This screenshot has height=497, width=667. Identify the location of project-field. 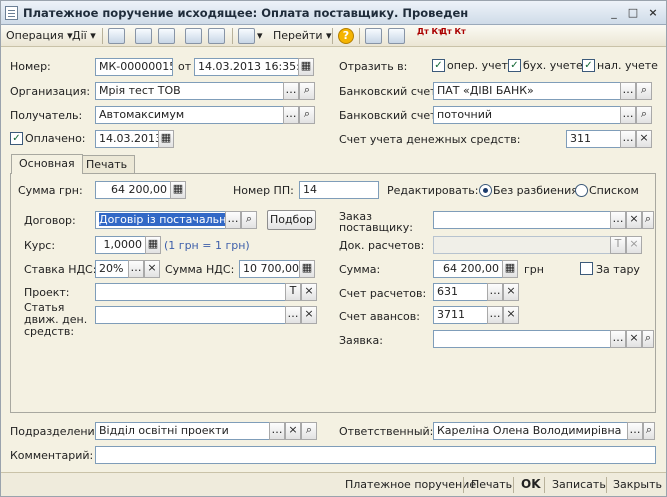
(190, 292).